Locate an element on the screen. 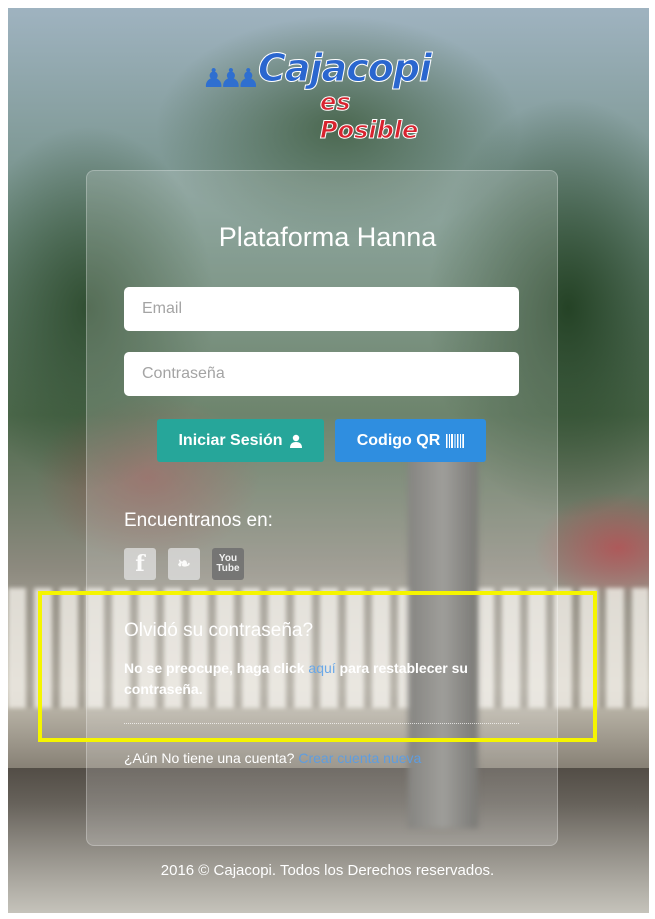 This screenshot has width=655, height=919. youtube-icon: You Tube is located at coordinates (228, 564).